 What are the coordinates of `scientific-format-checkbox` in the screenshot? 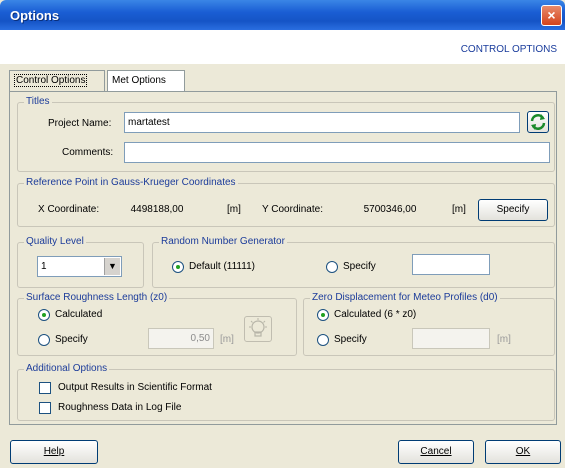 It's located at (45, 388).